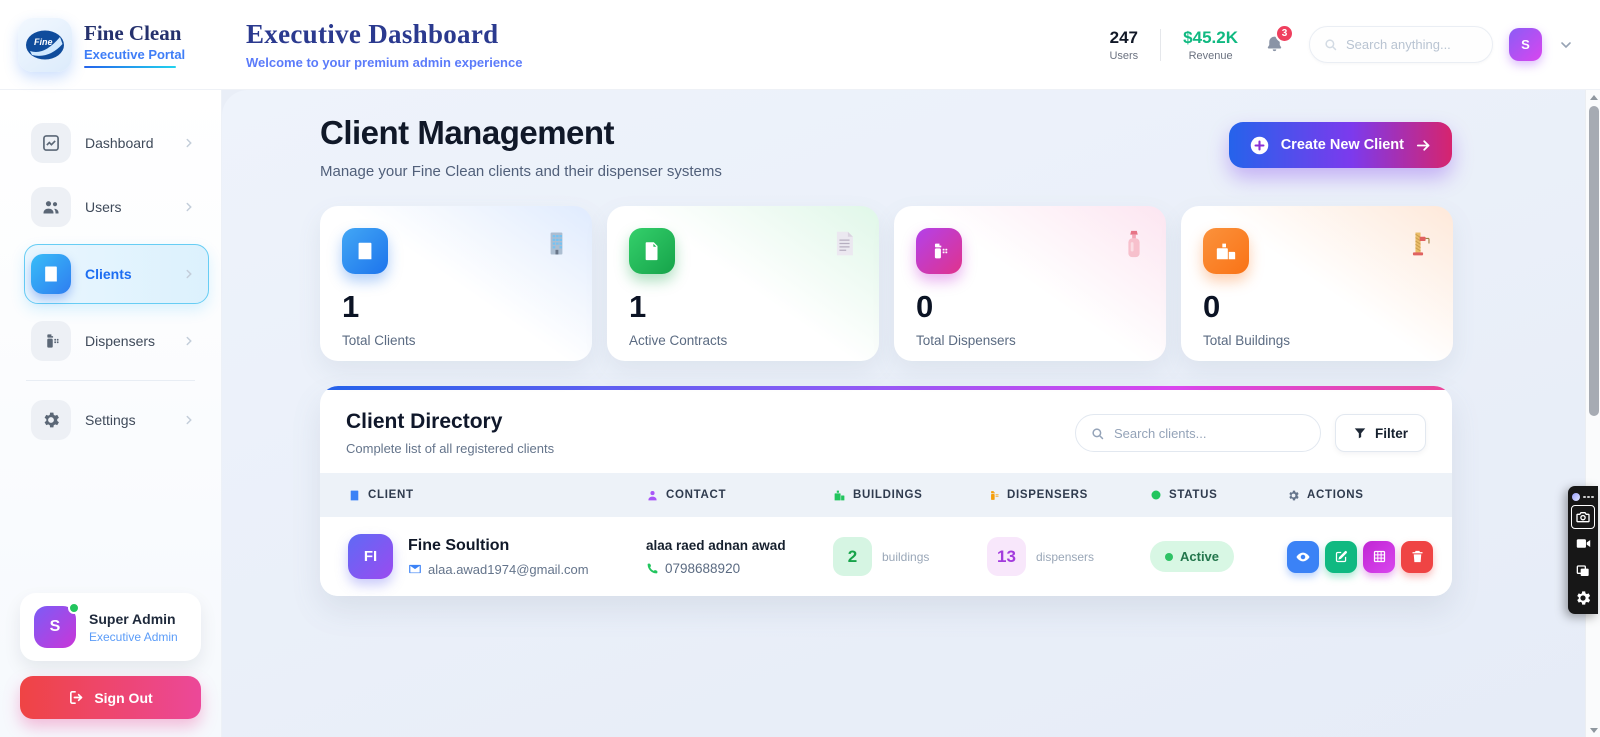 The height and width of the screenshot is (737, 1600). Describe the element at coordinates (966, 340) in the screenshot. I see `stat-label: Total Dispensers` at that location.